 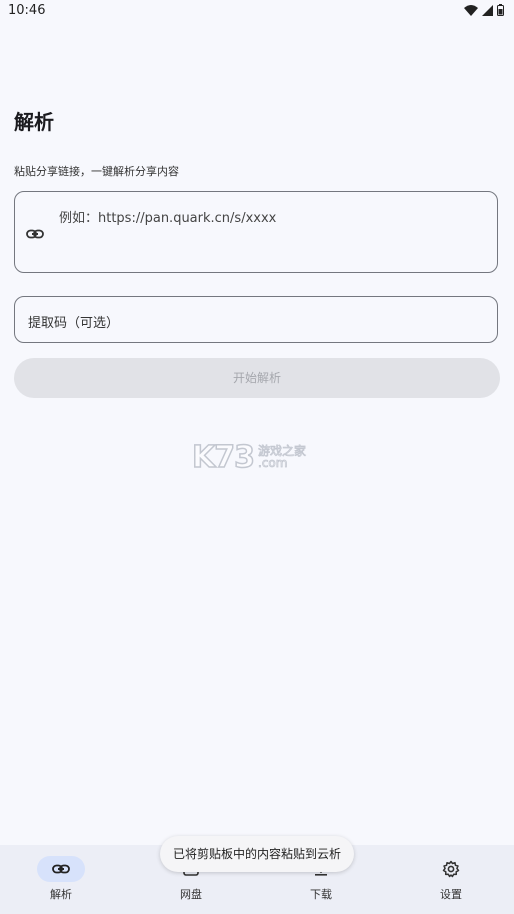 What do you see at coordinates (451, 894) in the screenshot?
I see `nav-label-settings: 设置` at bounding box center [451, 894].